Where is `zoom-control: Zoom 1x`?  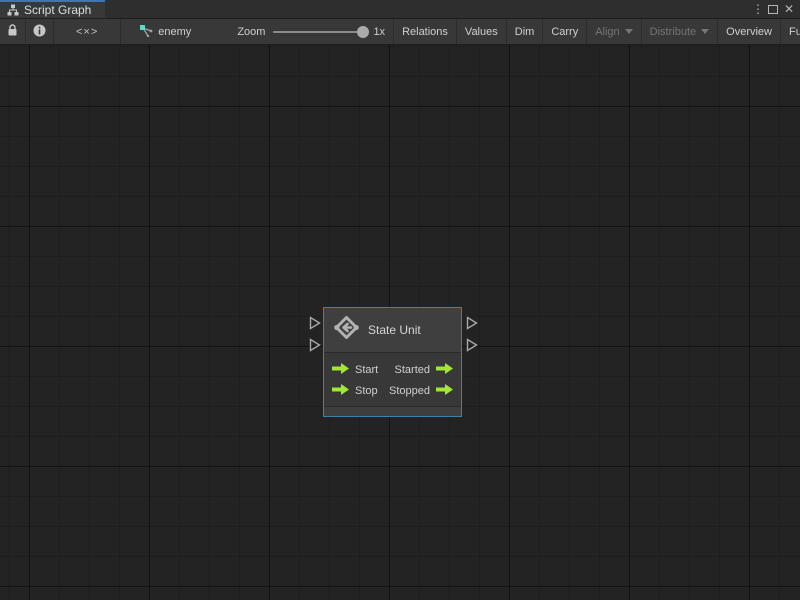
zoom-control: Zoom 1x is located at coordinates (297, 31).